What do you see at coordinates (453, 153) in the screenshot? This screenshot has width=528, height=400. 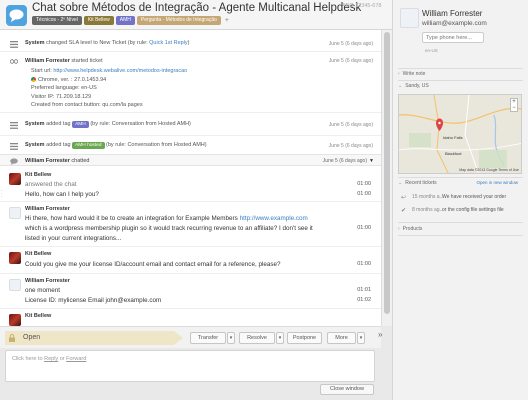 I see `map-place: Blackfoot` at bounding box center [453, 153].